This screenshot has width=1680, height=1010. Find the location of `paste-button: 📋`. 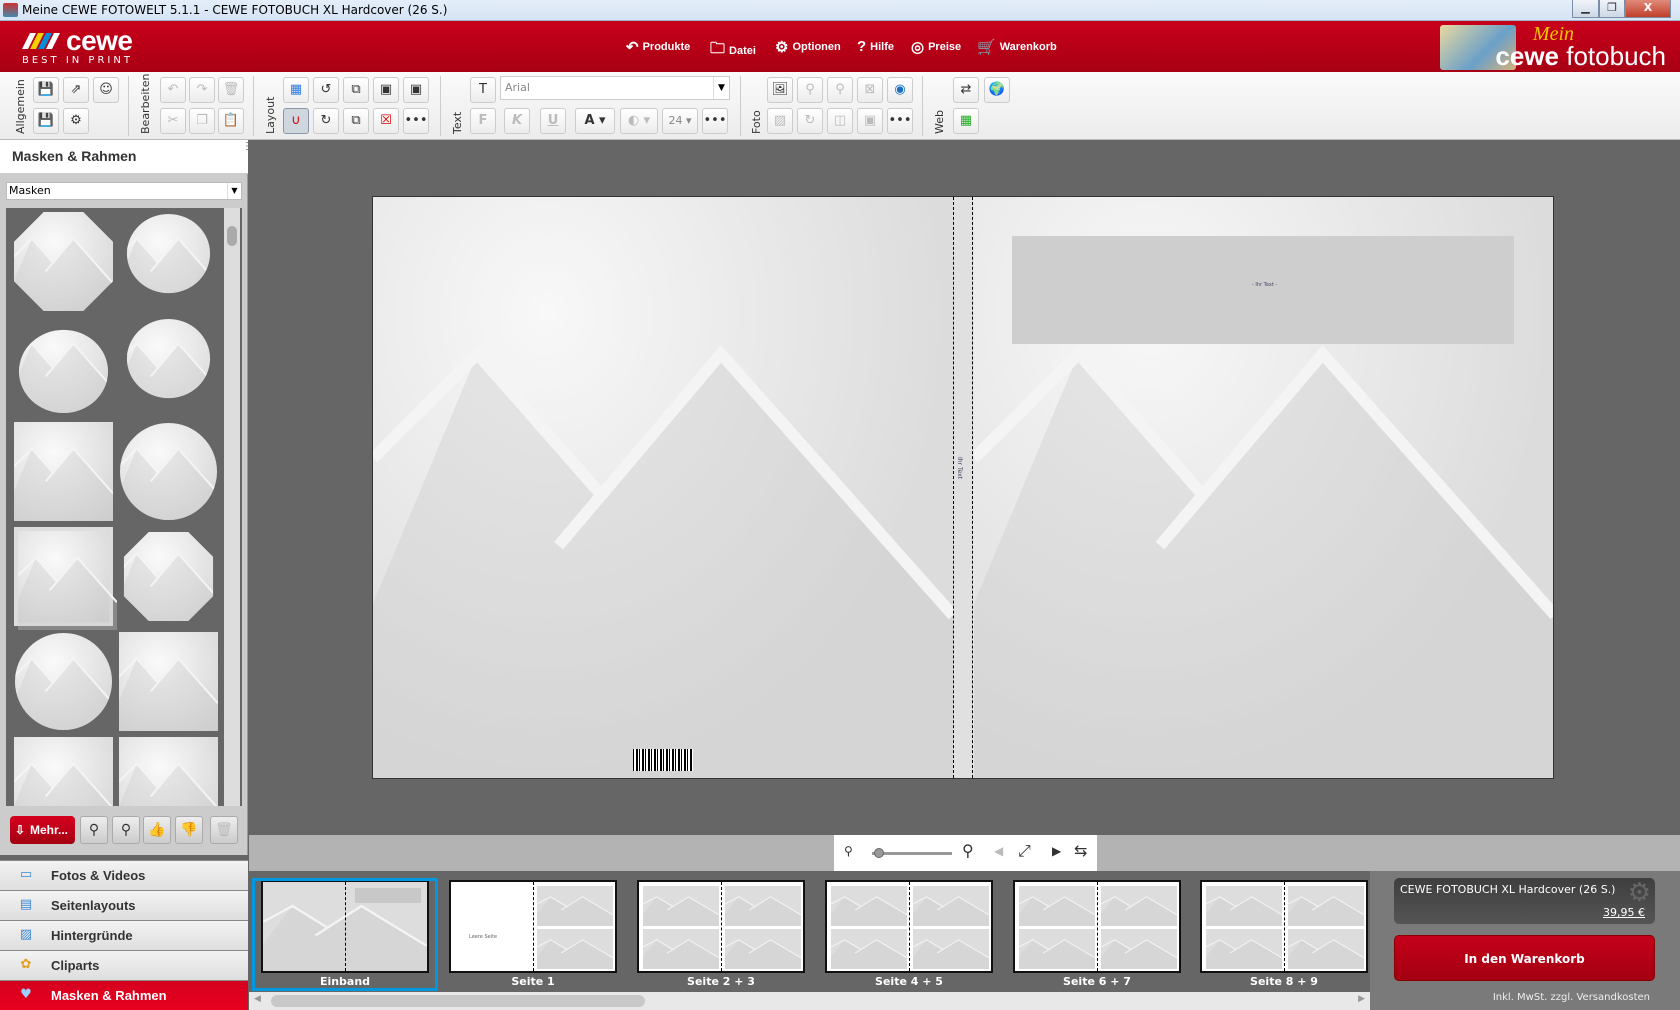

paste-button: 📋 is located at coordinates (231, 121).